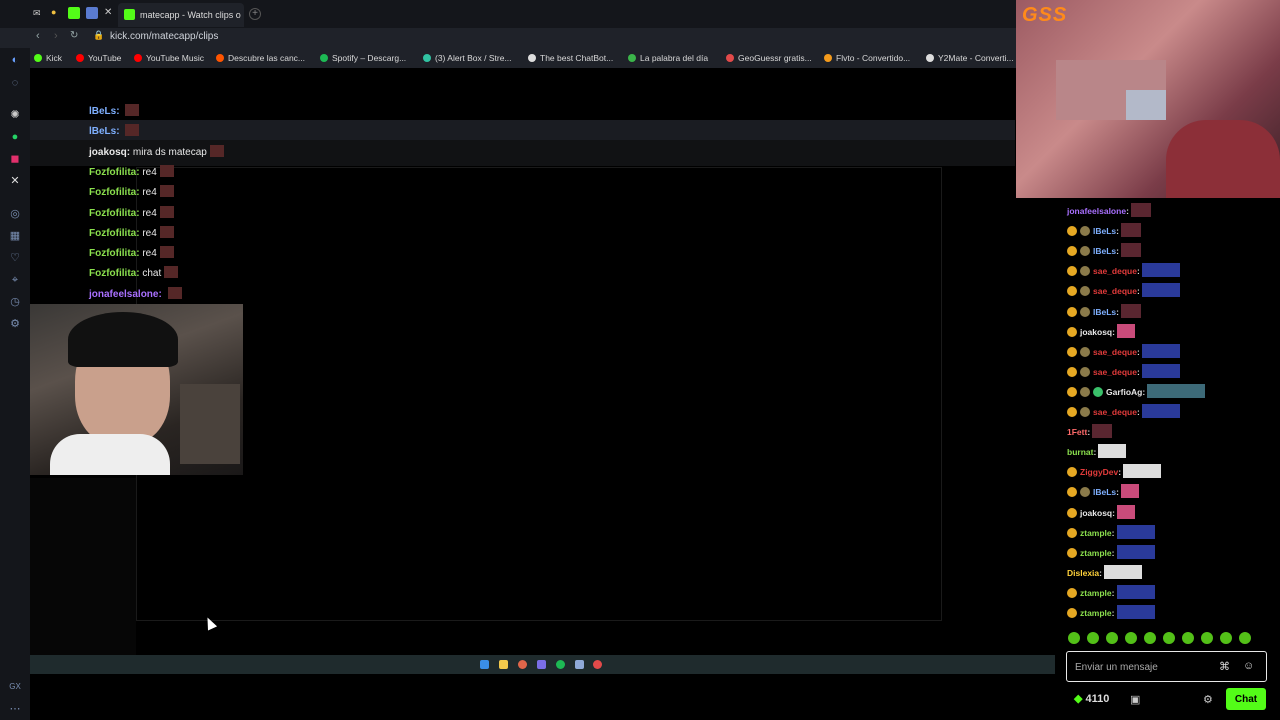  What do you see at coordinates (1085, 271) in the screenshot?
I see `badge-icon` at bounding box center [1085, 271].